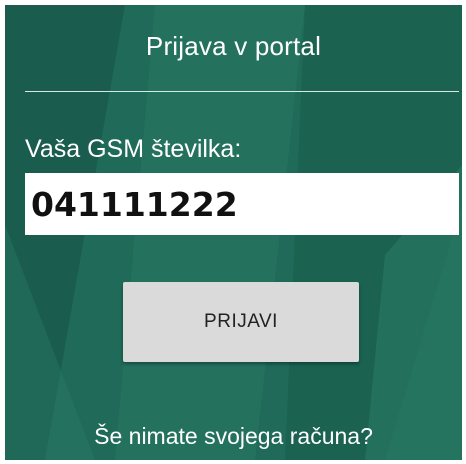 Image resolution: width=466 pixels, height=464 pixels. What do you see at coordinates (233, 436) in the screenshot?
I see `signup-link: Še nimate svojega računa?` at bounding box center [233, 436].